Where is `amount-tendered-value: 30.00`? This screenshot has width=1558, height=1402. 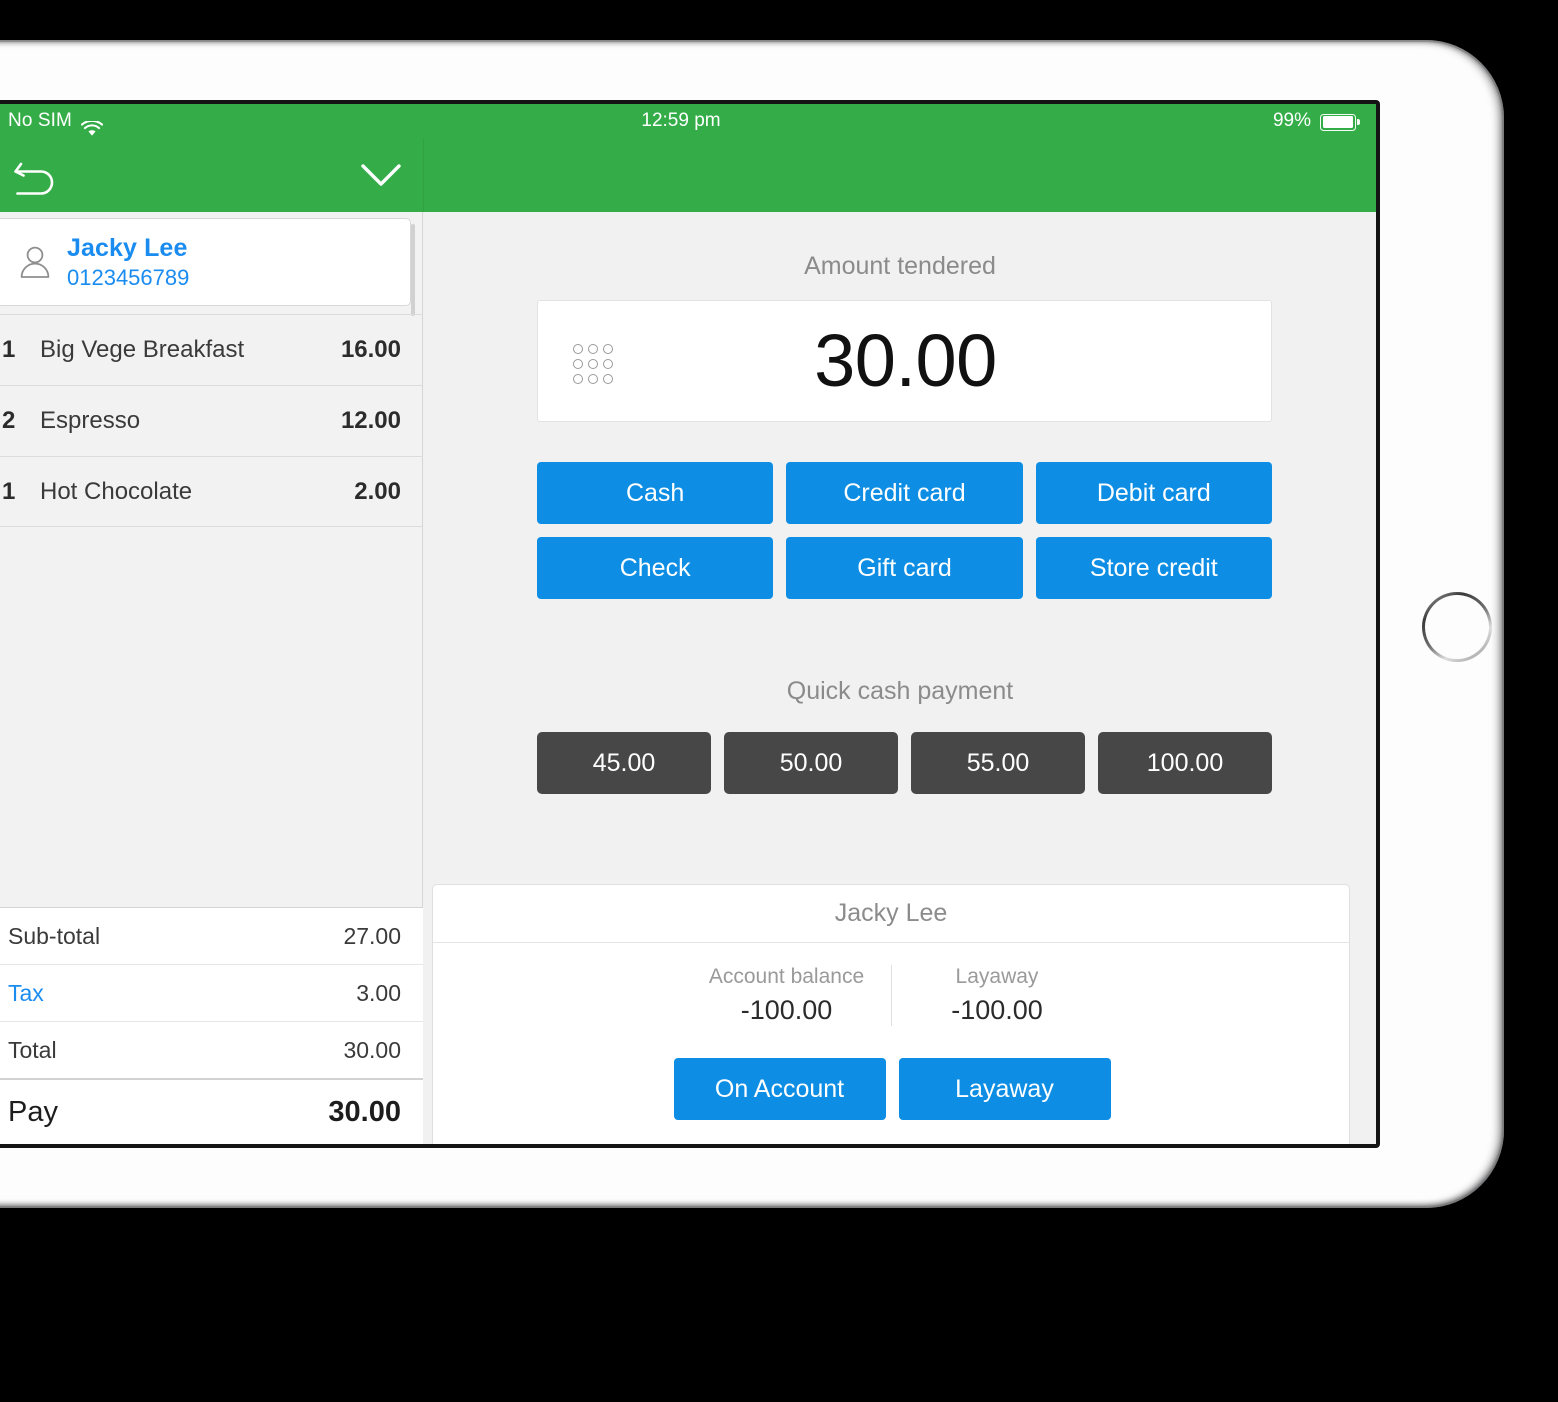 amount-tendered-value: 30.00 is located at coordinates (905, 360).